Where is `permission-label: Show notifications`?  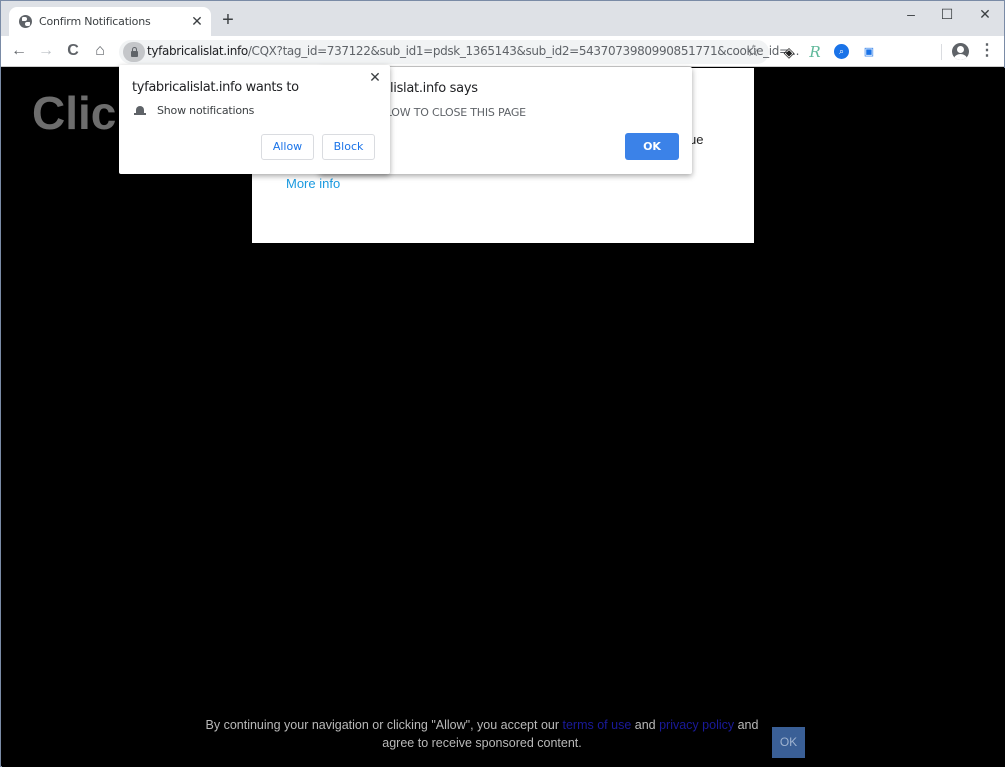 permission-label: Show notifications is located at coordinates (206, 110).